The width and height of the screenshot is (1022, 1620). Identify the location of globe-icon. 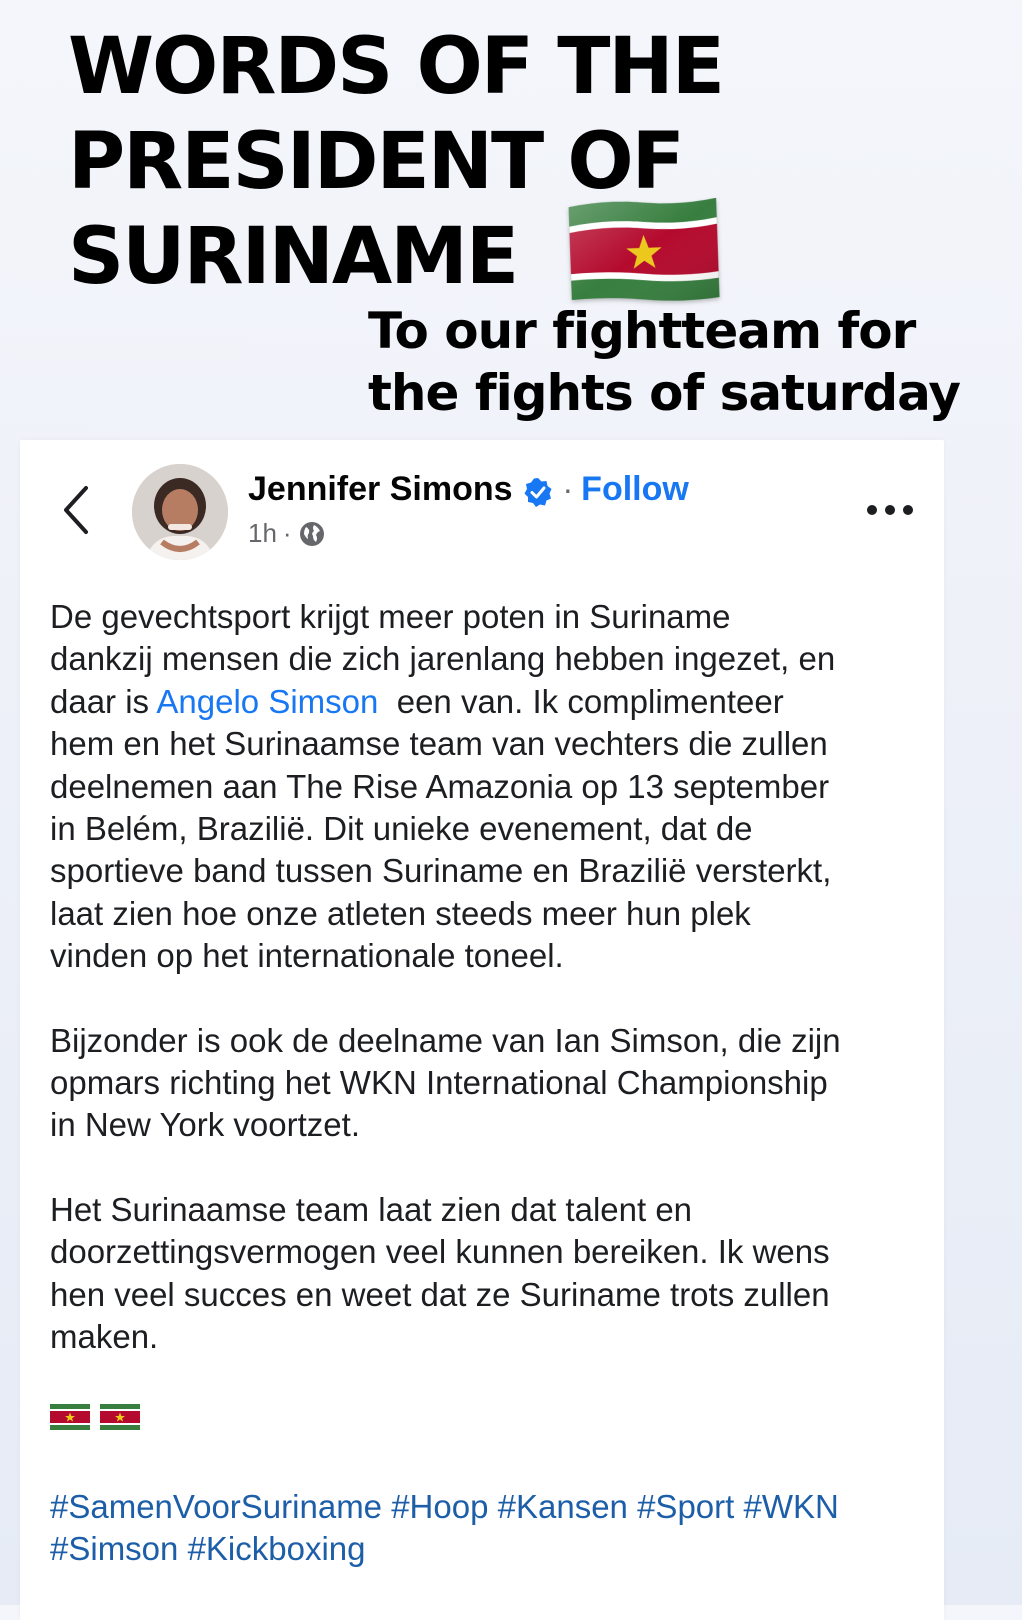
(311, 533).